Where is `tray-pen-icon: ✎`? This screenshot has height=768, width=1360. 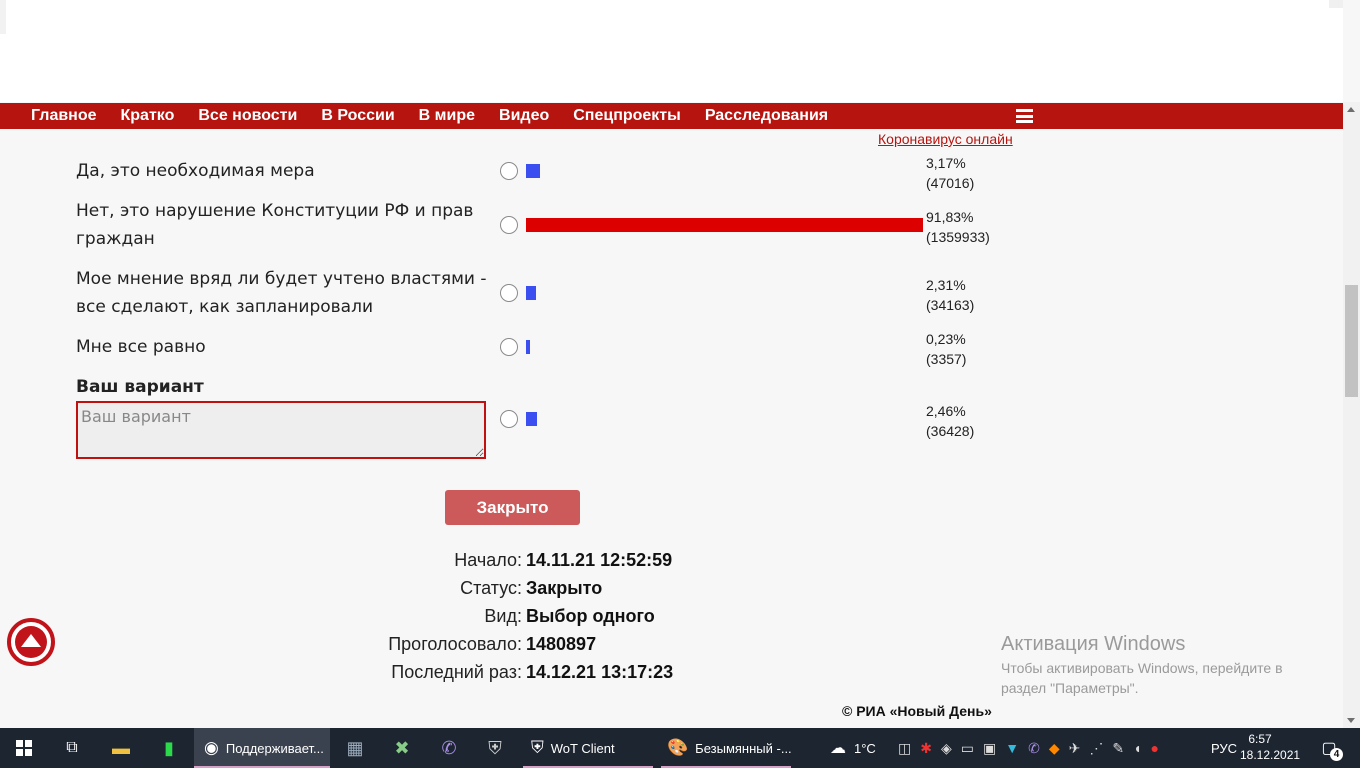
tray-pen-icon: ✎ is located at coordinates (1122, 748).